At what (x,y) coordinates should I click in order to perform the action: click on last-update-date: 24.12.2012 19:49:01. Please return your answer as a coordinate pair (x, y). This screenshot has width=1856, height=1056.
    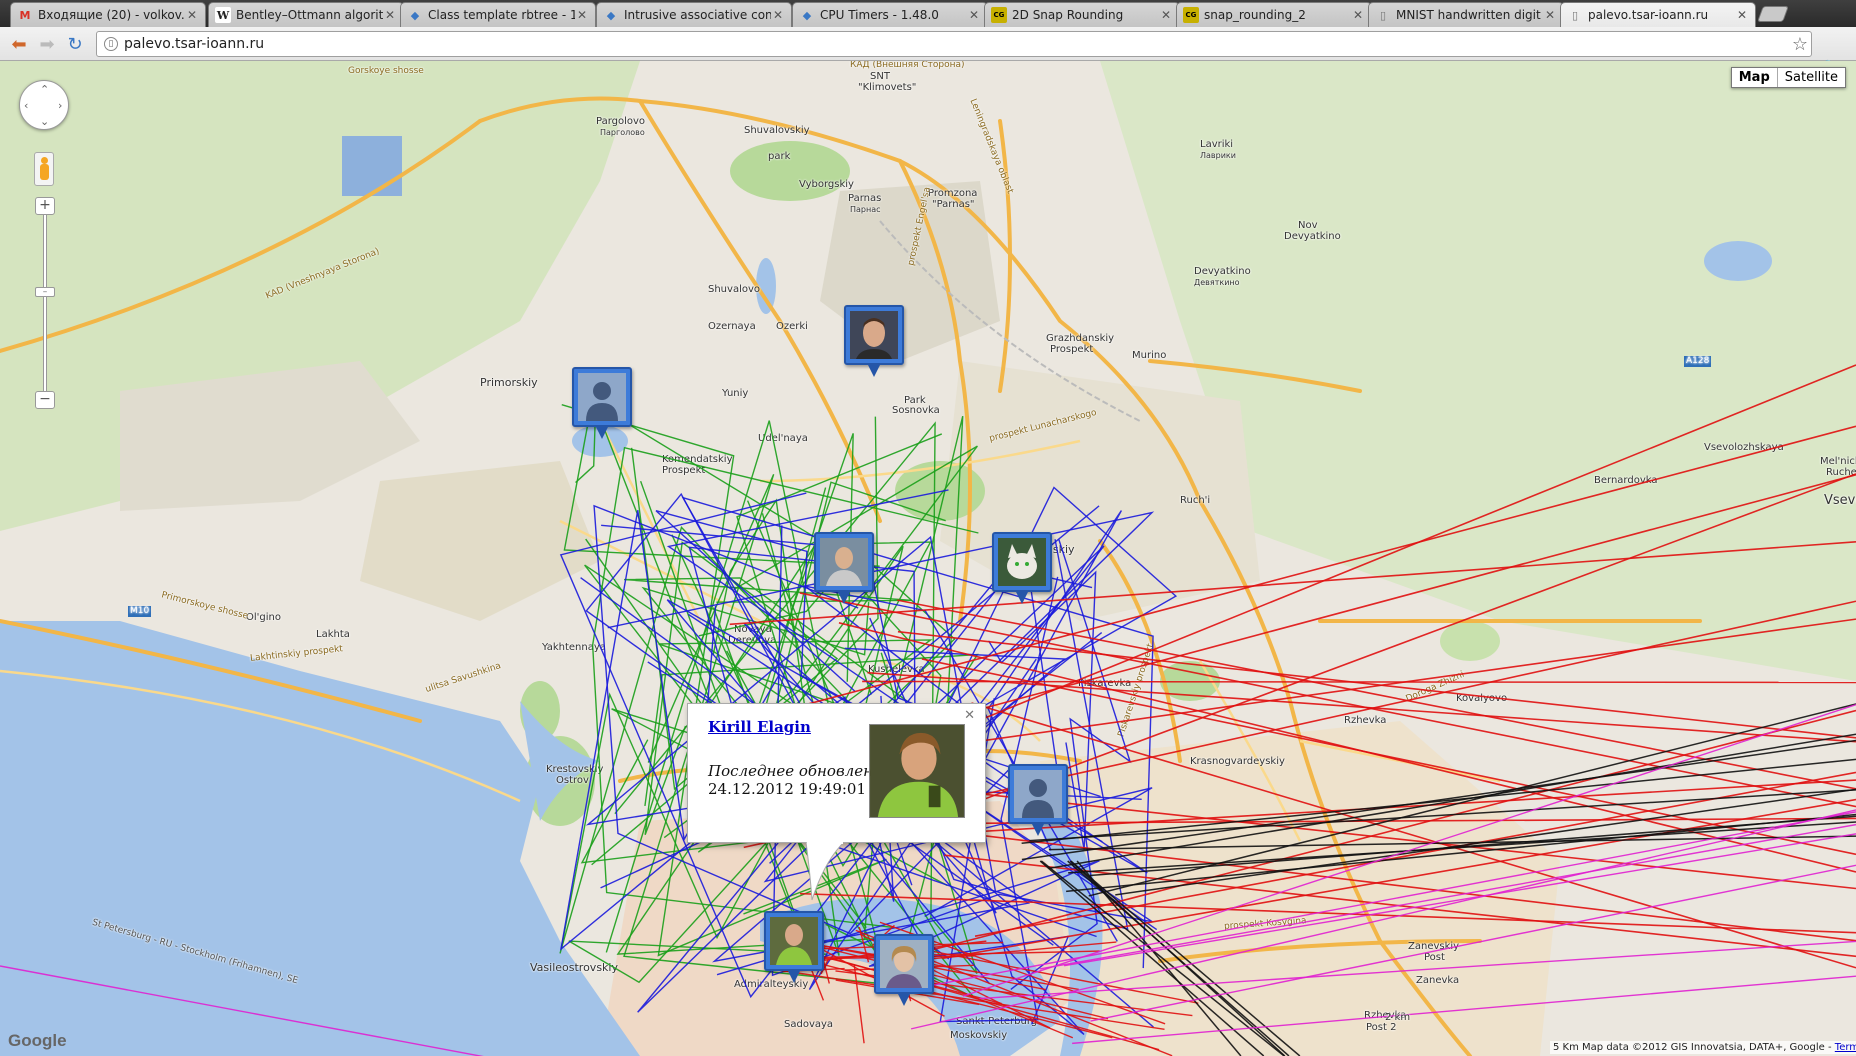
    Looking at the image, I should click on (787, 789).